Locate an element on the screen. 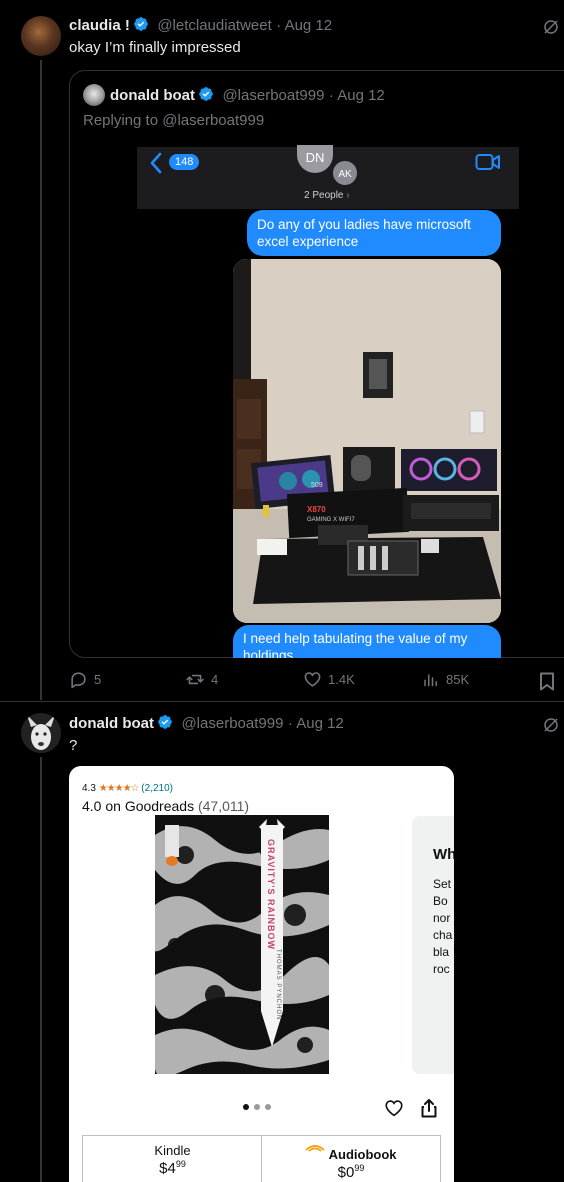 The height and width of the screenshot is (1182, 564). kindle-label: Kindle is located at coordinates (172, 1150).